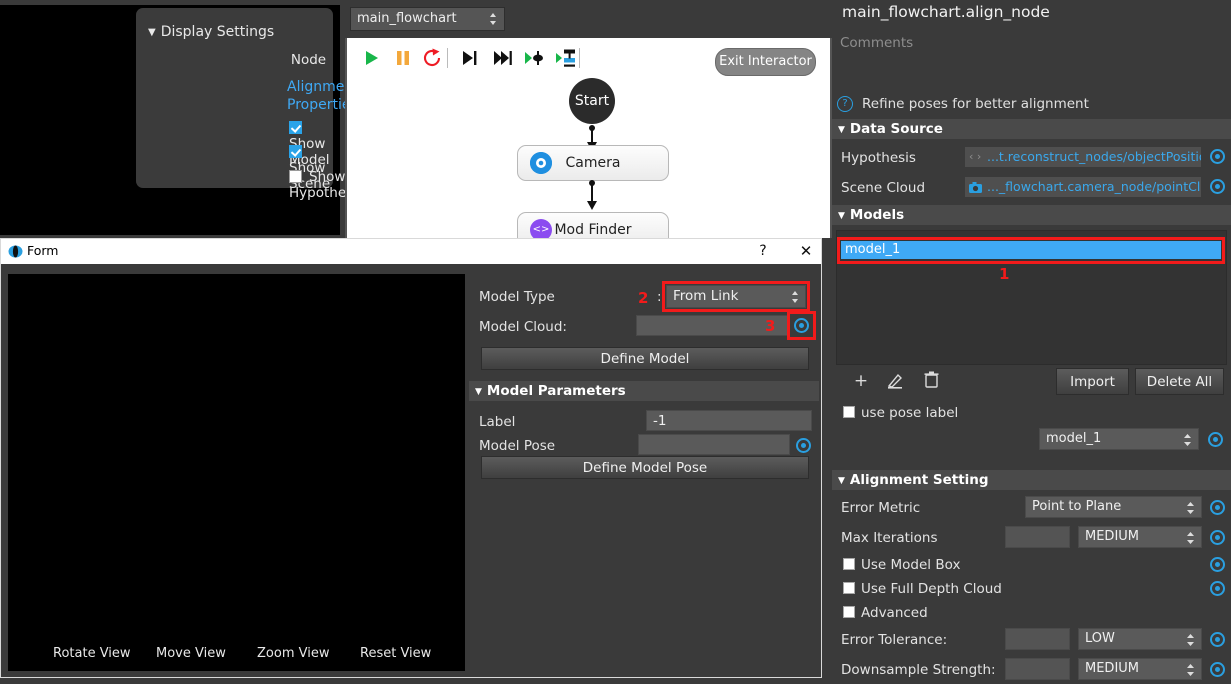  I want to click on models-header: ▼ Models, so click(1031, 215).